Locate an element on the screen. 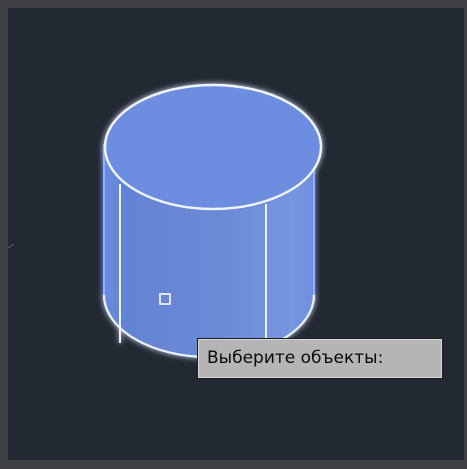 This screenshot has height=469, width=467. crosshair-fragment is located at coordinates (11, 246).